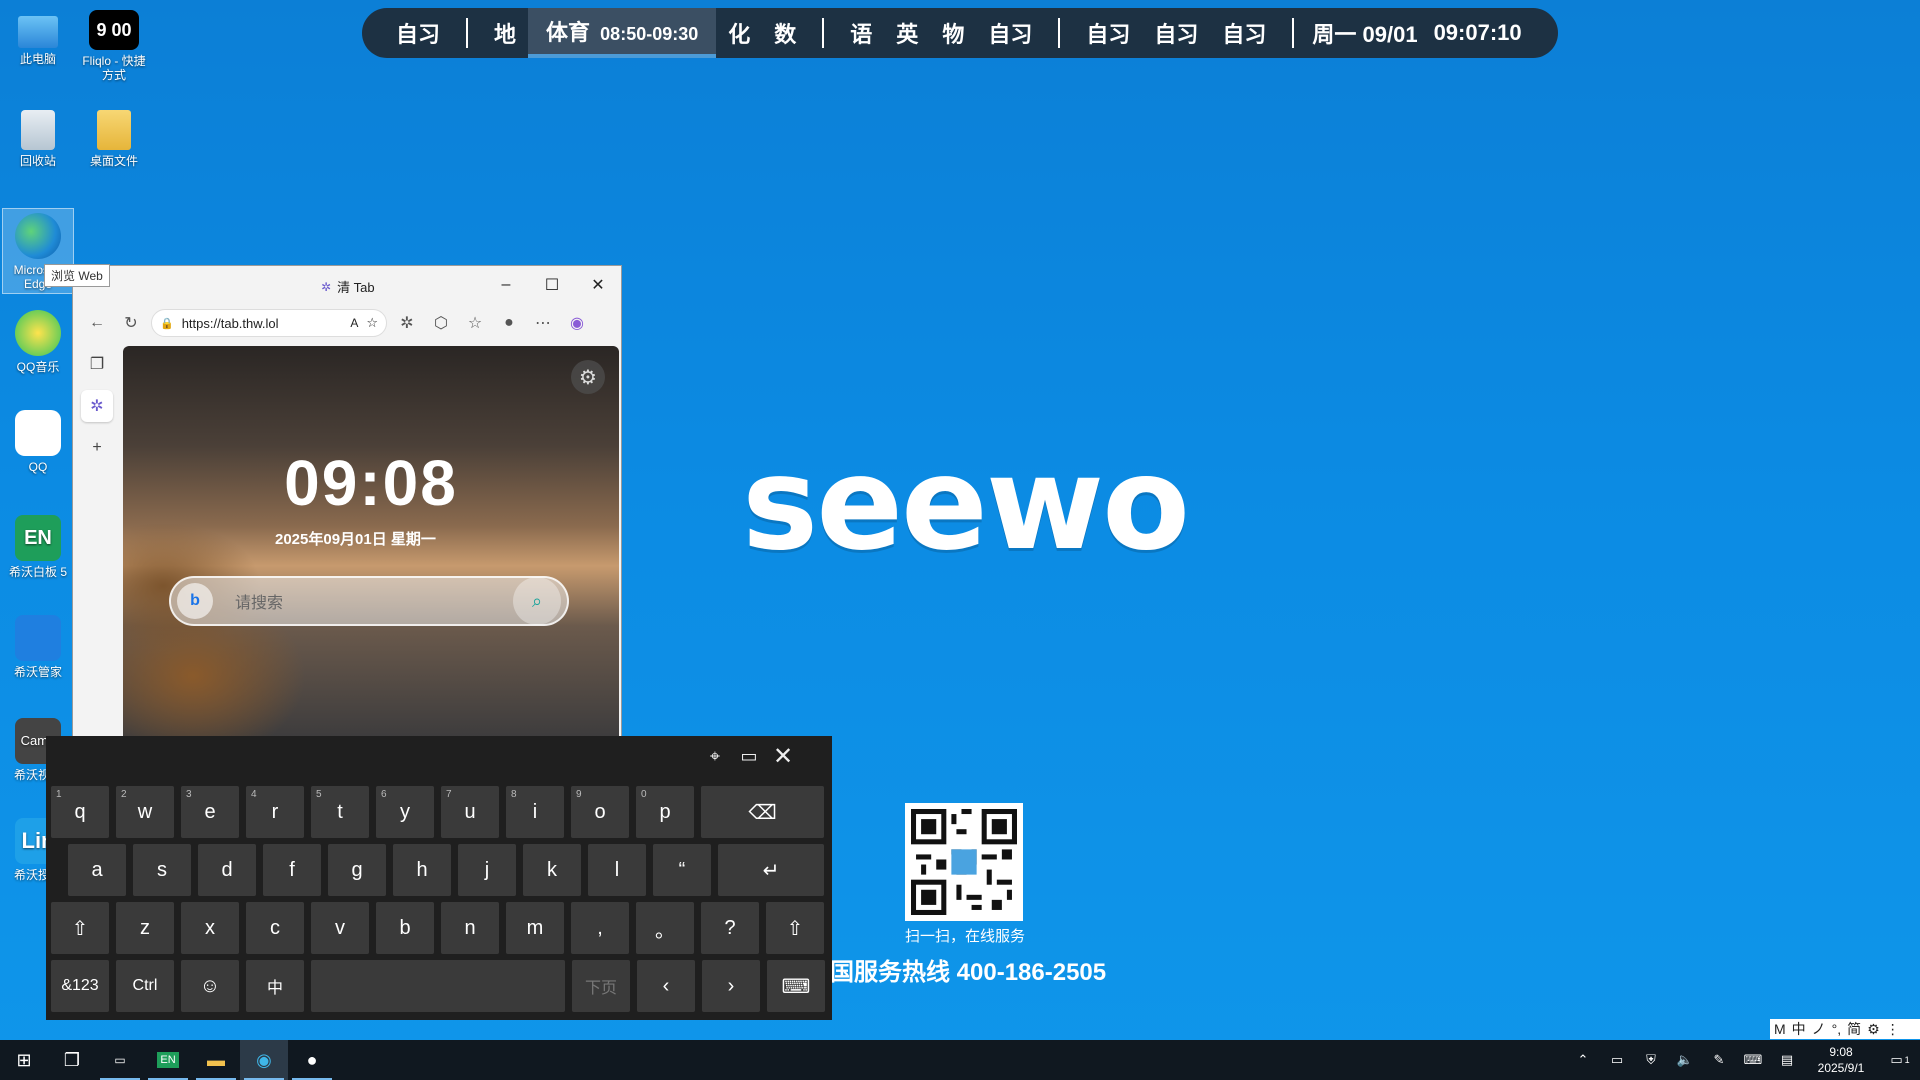 This screenshot has width=1920, height=1080. What do you see at coordinates (1617, 1060) in the screenshot?
I see `network-icon: ▭` at bounding box center [1617, 1060].